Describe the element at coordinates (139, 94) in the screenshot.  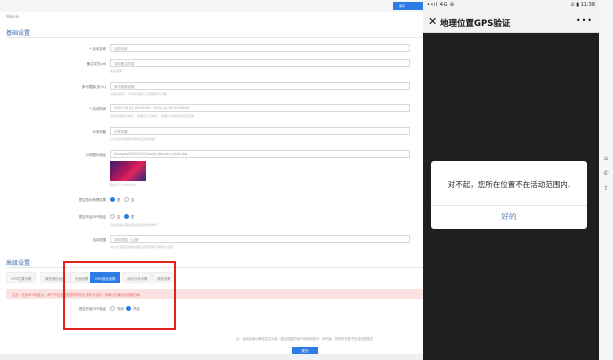
I see `field-hint: 请填写数字，不填写则默认不限制参与次数` at that location.